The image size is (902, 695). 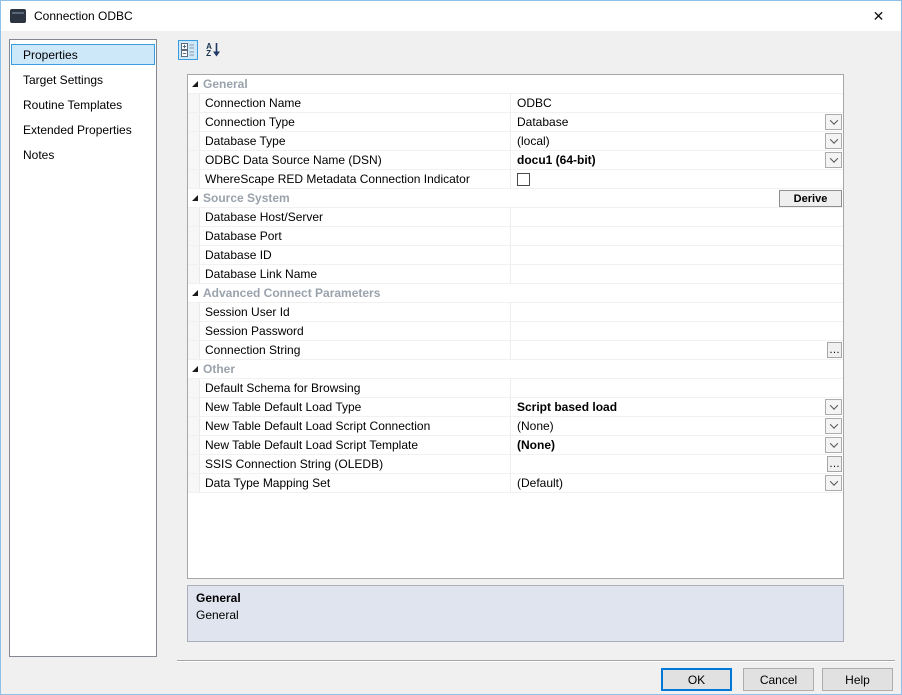 What do you see at coordinates (355, 217) in the screenshot?
I see `property-label: Database Host/Server` at bounding box center [355, 217].